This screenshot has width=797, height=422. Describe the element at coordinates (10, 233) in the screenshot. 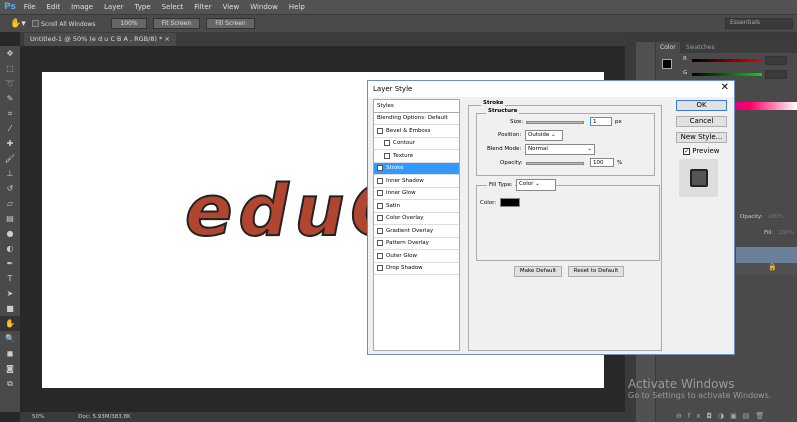

I see `blur-tool-icon: ●` at that location.